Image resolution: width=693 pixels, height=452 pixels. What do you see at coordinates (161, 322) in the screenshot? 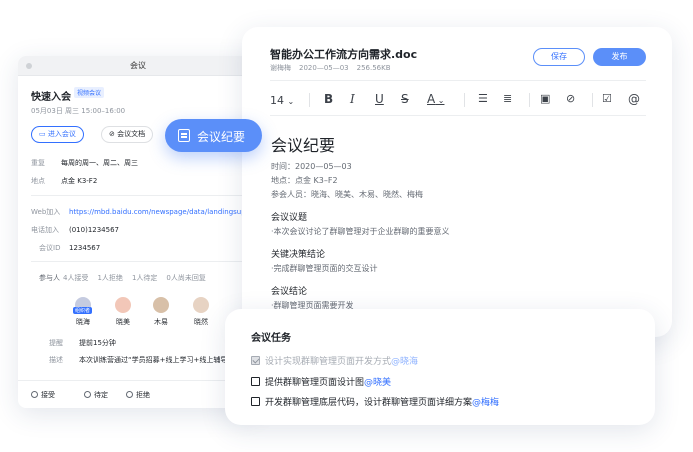
I see `attendee-name: 木易` at bounding box center [161, 322].